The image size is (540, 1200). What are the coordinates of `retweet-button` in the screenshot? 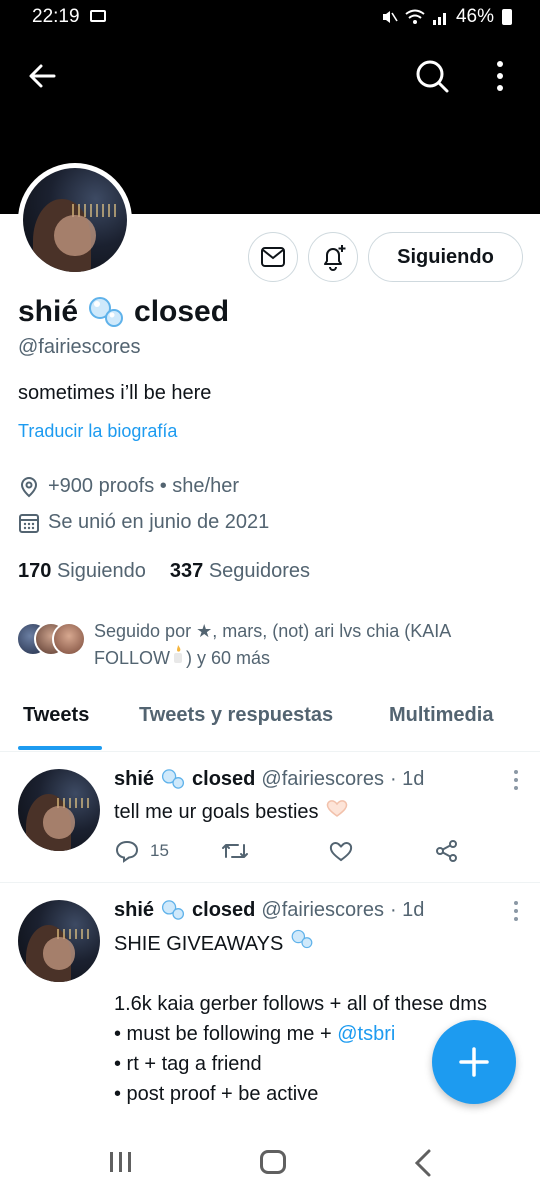 It's located at (235, 851).